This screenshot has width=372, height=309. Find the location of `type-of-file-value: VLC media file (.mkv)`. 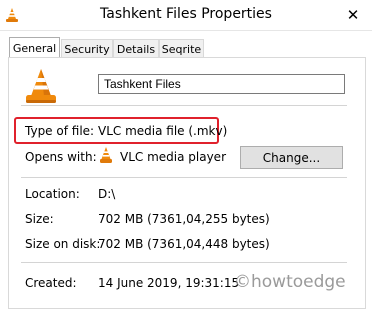

type-of-file-value: VLC media file (.mkv) is located at coordinates (163, 131).